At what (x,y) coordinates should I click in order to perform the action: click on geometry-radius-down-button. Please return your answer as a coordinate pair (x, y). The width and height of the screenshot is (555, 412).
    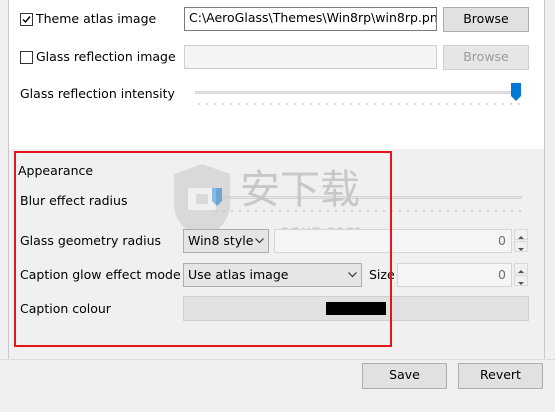
    Looking at the image, I should click on (521, 246).